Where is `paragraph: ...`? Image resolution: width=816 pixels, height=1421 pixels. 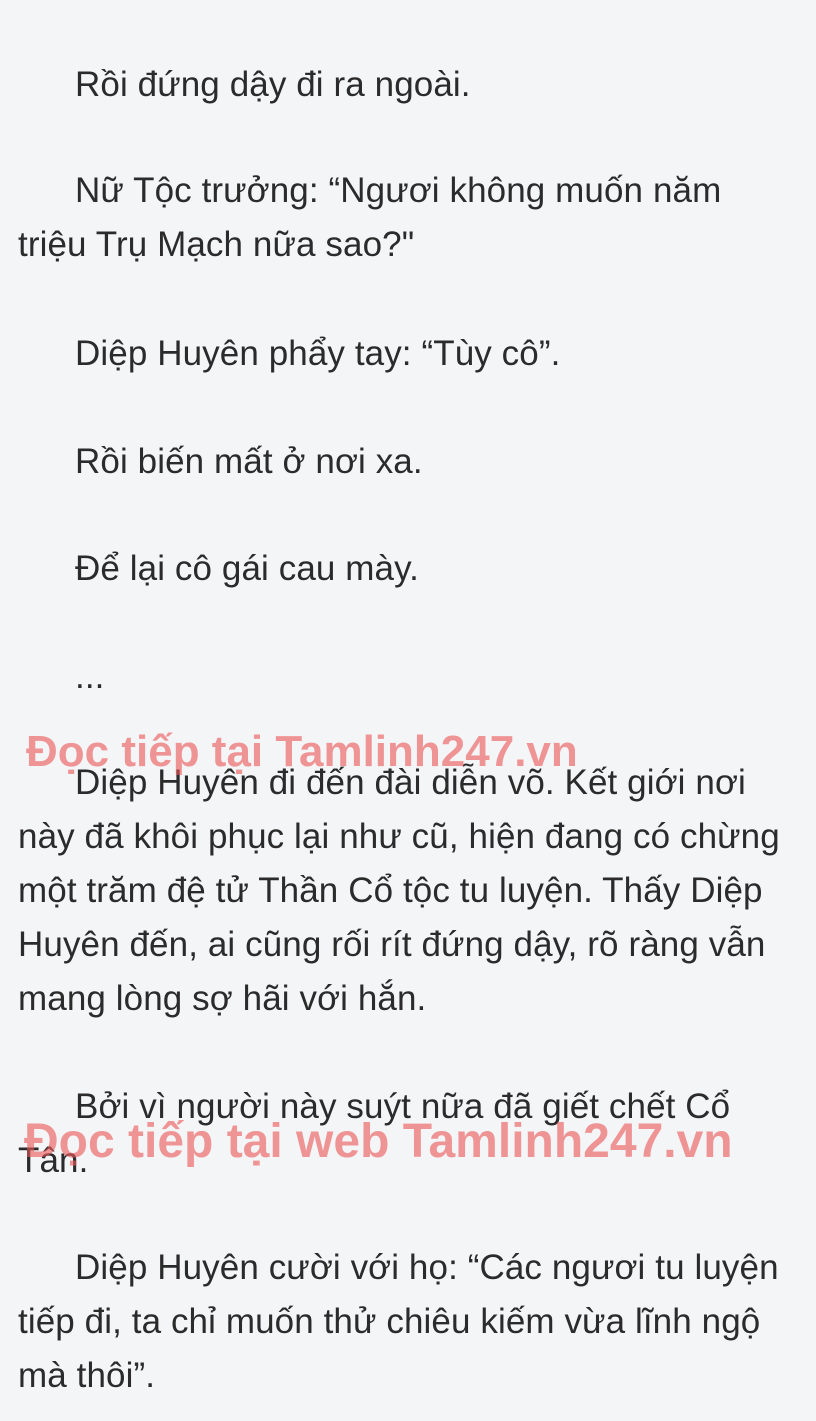 paragraph: ... is located at coordinates (90, 676).